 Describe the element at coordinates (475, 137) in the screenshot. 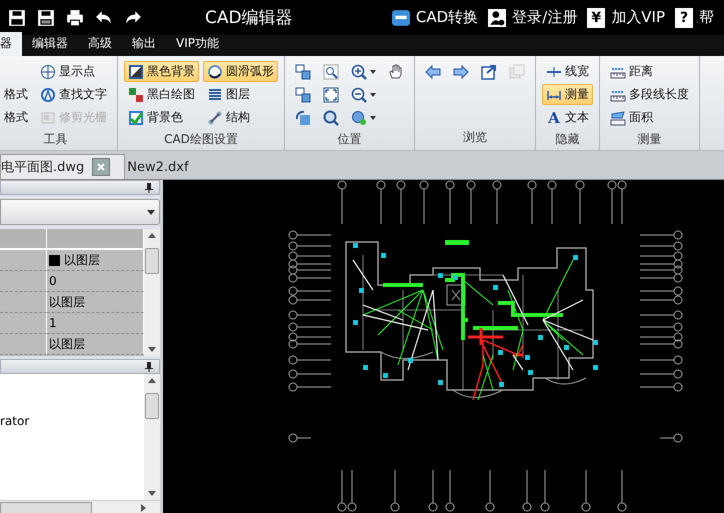

I see `group-title: 浏览` at that location.